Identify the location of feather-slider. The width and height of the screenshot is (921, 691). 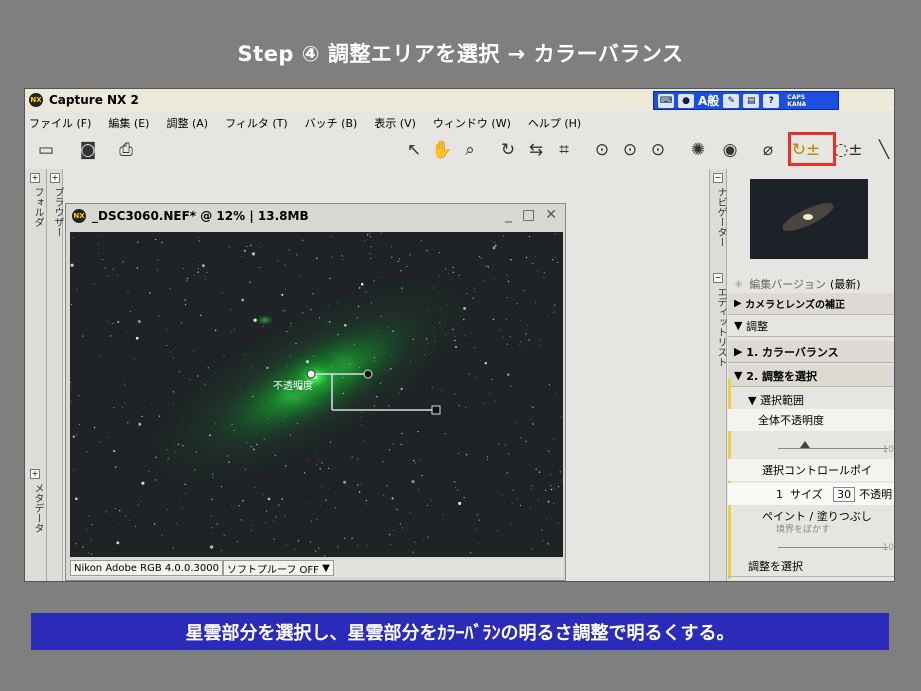
(833, 547).